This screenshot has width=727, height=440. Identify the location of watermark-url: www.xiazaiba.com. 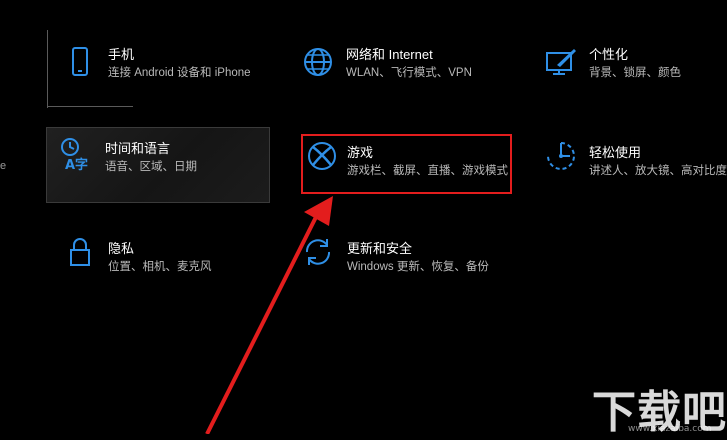
(670, 429).